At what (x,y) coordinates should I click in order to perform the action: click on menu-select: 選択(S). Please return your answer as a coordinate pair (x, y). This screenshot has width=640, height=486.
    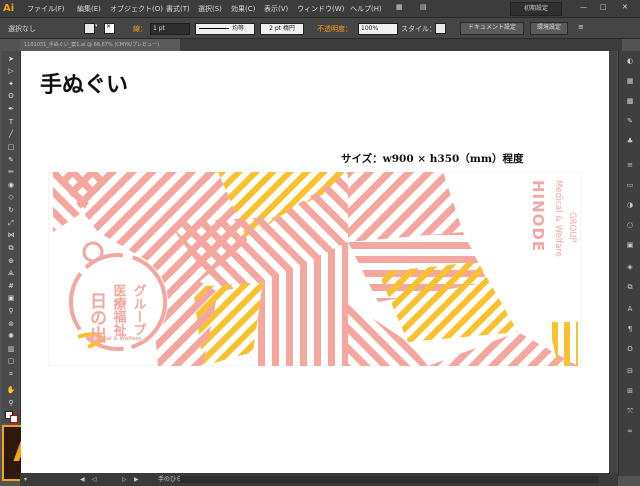
    Looking at the image, I should click on (210, 9).